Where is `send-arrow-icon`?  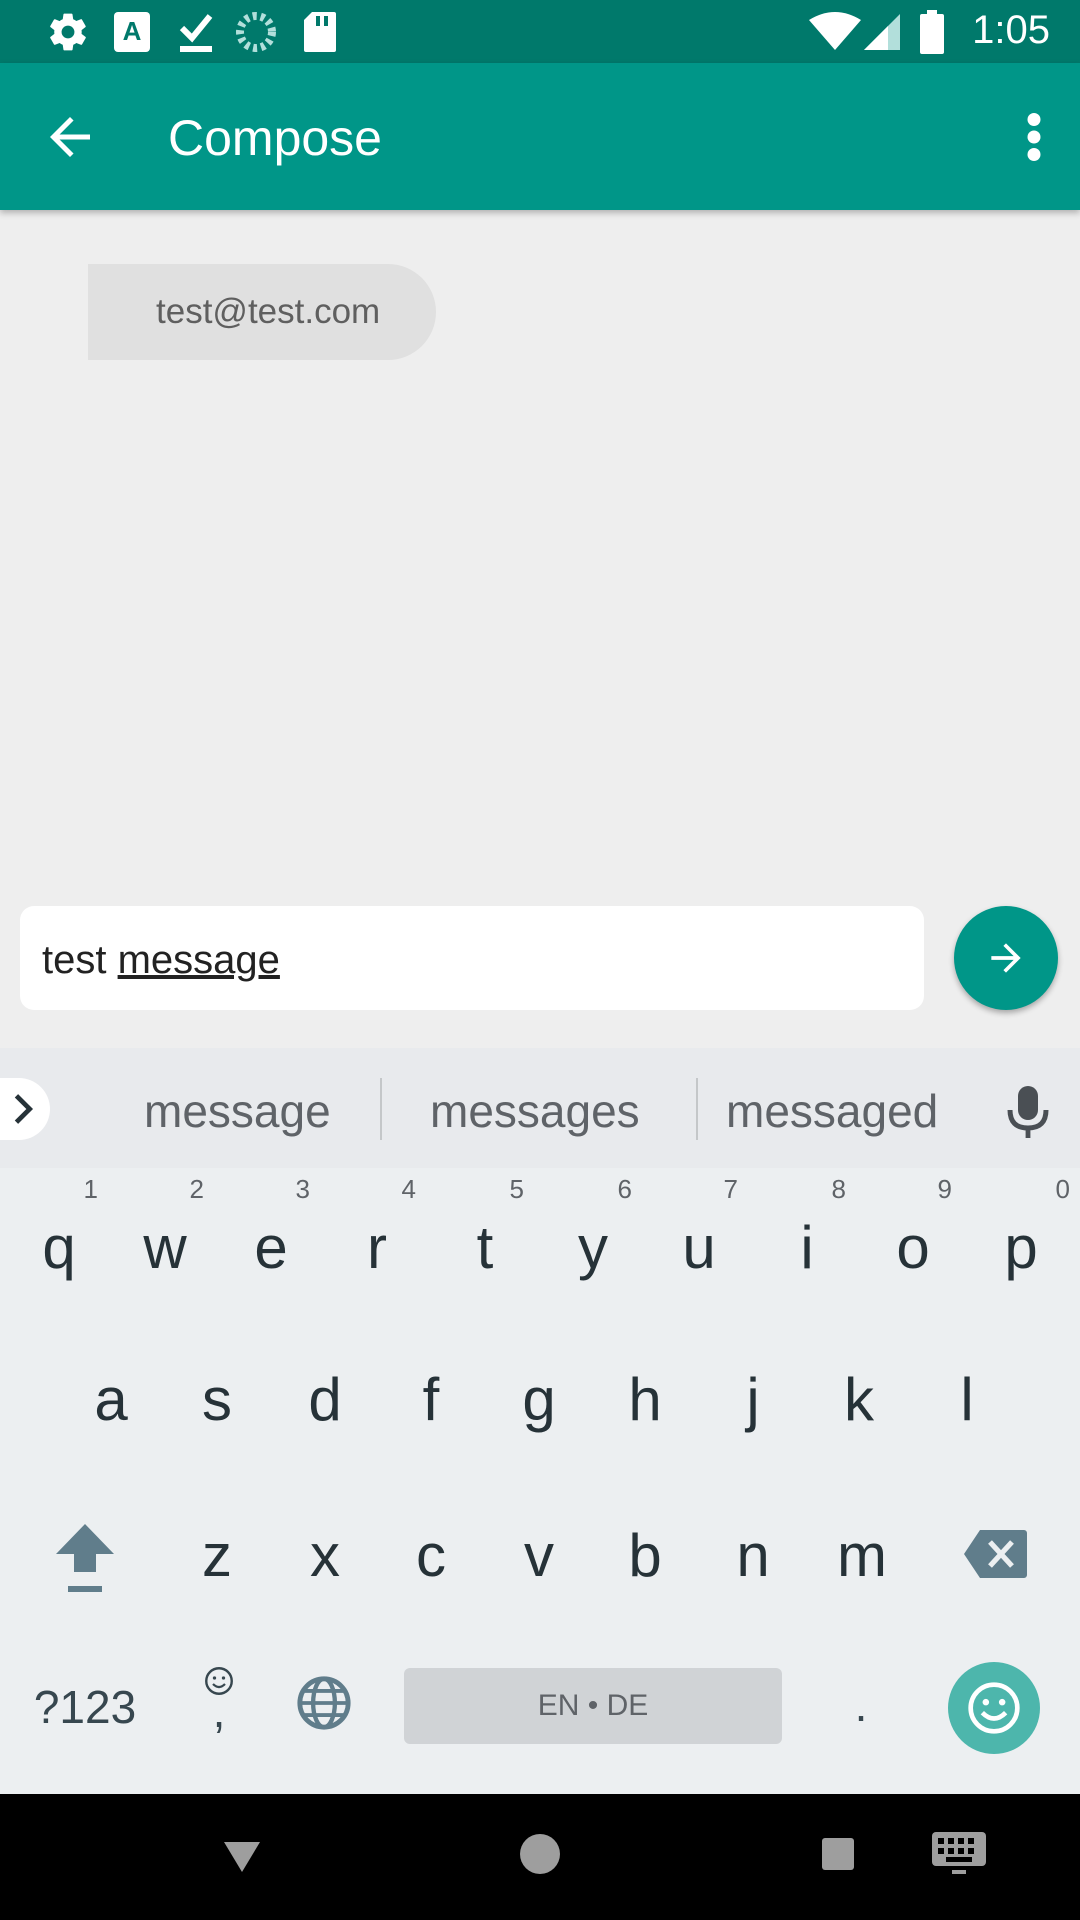 send-arrow-icon is located at coordinates (1006, 958).